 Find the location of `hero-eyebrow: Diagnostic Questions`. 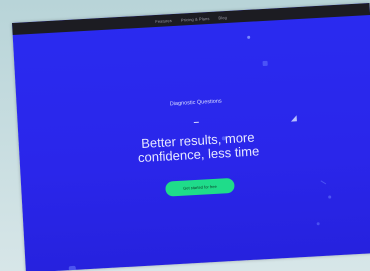

hero-eyebrow: Diagnostic Questions is located at coordinates (195, 103).